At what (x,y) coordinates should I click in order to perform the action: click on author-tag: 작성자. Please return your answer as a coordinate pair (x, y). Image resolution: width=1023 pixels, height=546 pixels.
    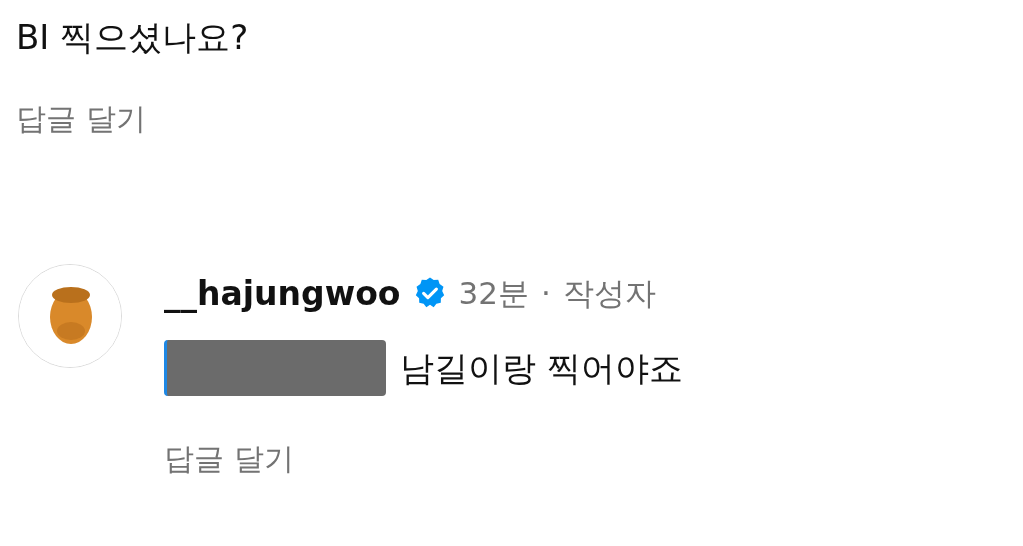
    Looking at the image, I should click on (609, 293).